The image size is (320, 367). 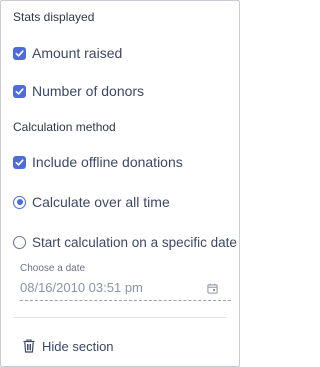 I want to click on number-of-donors-checkbox, so click(x=19, y=91).